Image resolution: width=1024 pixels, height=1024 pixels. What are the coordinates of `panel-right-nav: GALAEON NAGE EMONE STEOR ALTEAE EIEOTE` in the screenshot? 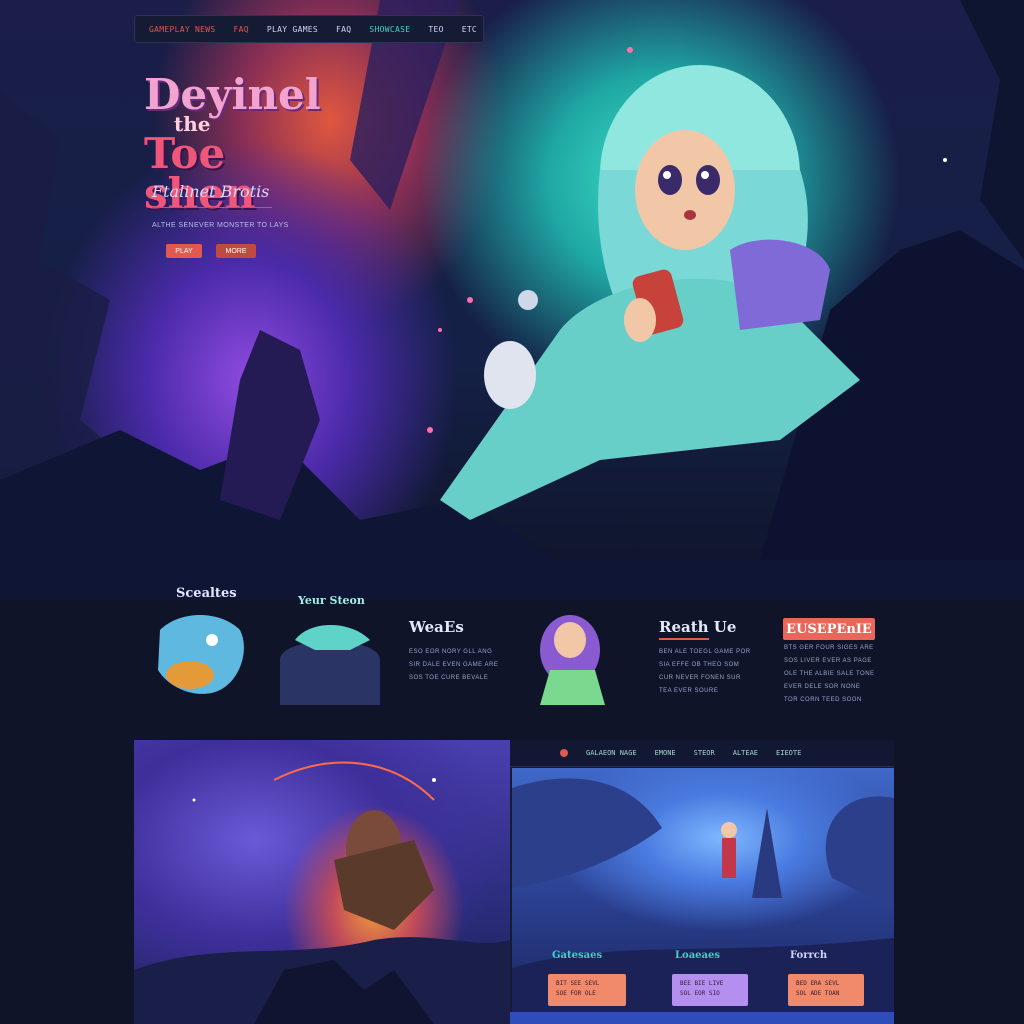 It's located at (702, 753).